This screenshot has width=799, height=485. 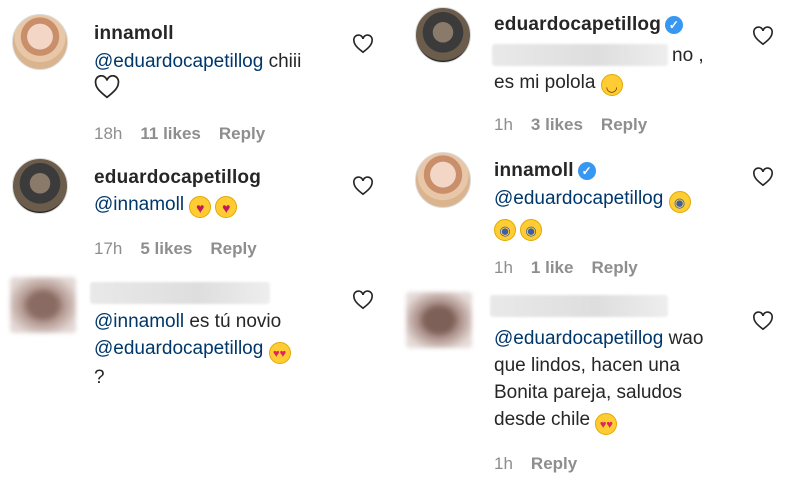 I want to click on comment-body: chiii, so click(x=282, y=61).